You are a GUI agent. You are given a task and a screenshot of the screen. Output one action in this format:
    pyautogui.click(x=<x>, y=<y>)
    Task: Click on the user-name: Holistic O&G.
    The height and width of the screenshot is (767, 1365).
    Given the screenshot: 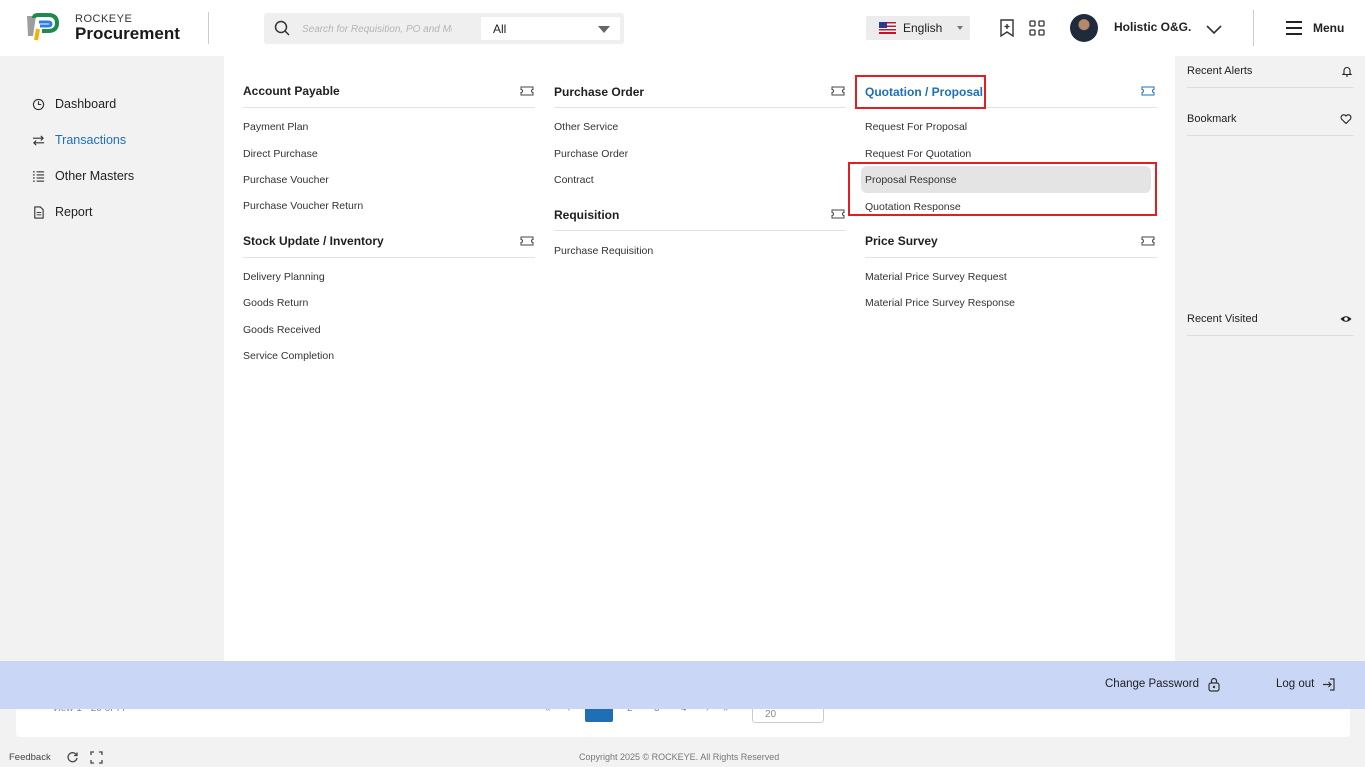 What is the action you would take?
    pyautogui.click(x=1152, y=27)
    